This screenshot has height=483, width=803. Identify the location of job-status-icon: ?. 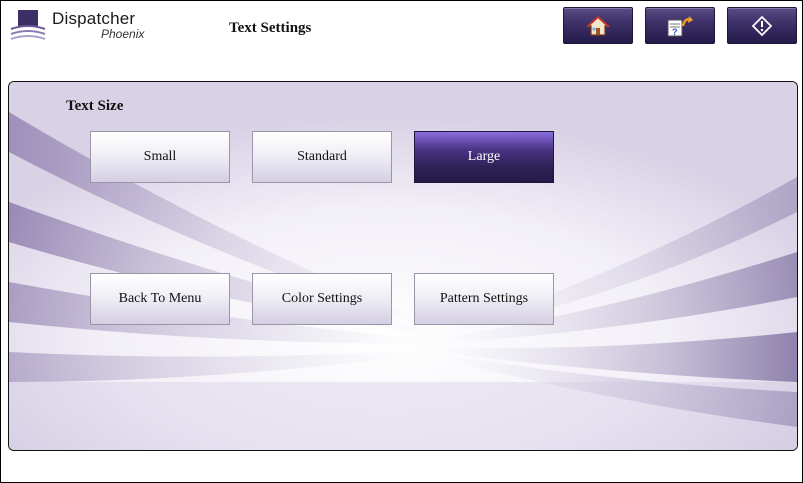
(680, 26).